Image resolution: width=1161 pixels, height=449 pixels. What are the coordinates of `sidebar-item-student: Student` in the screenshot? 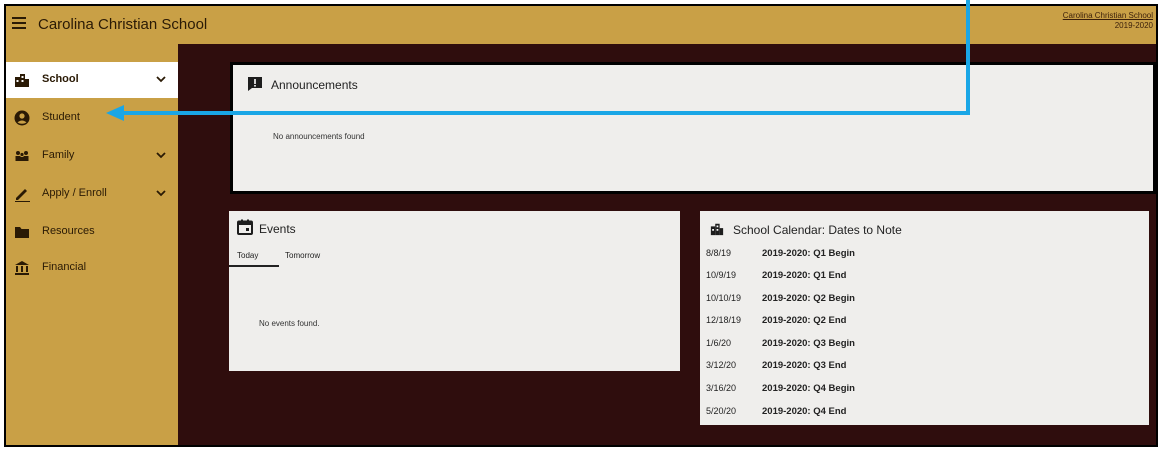 It's located at (92, 118).